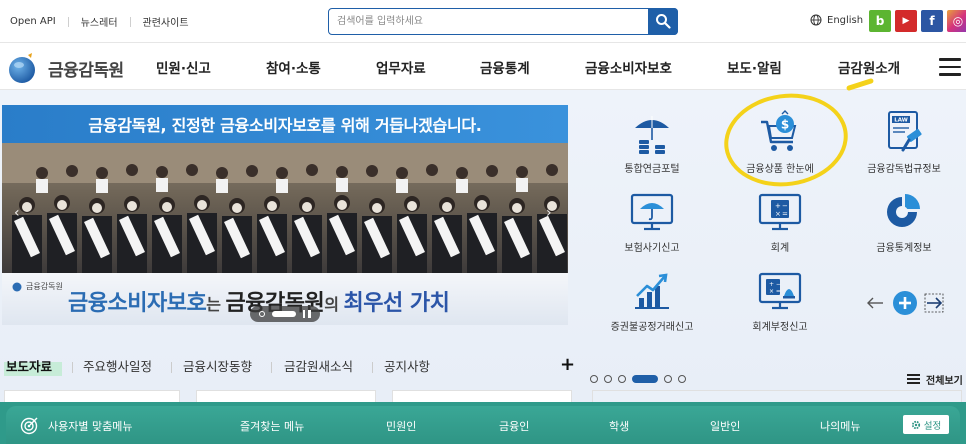 This screenshot has width=966, height=444. What do you see at coordinates (956, 21) in the screenshot?
I see `instagram-icon: ◎` at bounding box center [956, 21].